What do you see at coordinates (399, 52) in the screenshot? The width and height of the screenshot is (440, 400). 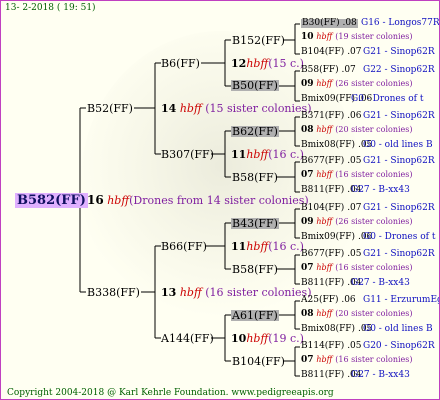 I see `level4-bottom-info: G21 - Sinop62R` at bounding box center [399, 52].